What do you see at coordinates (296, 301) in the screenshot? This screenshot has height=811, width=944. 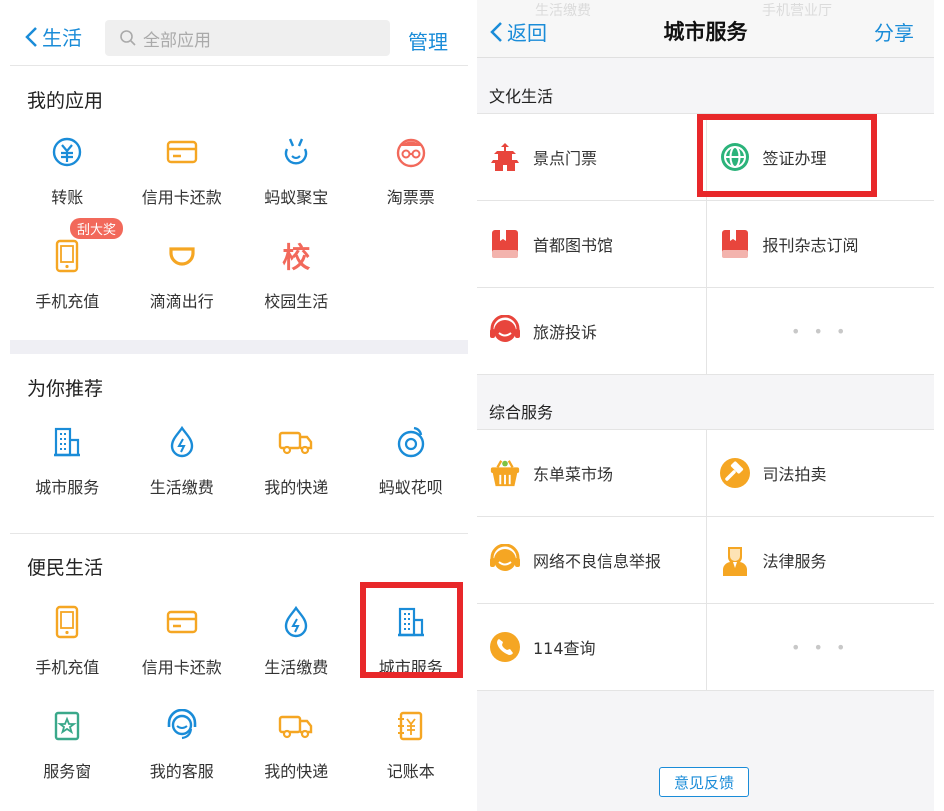 I see `app-label: 校园生活` at bounding box center [296, 301].